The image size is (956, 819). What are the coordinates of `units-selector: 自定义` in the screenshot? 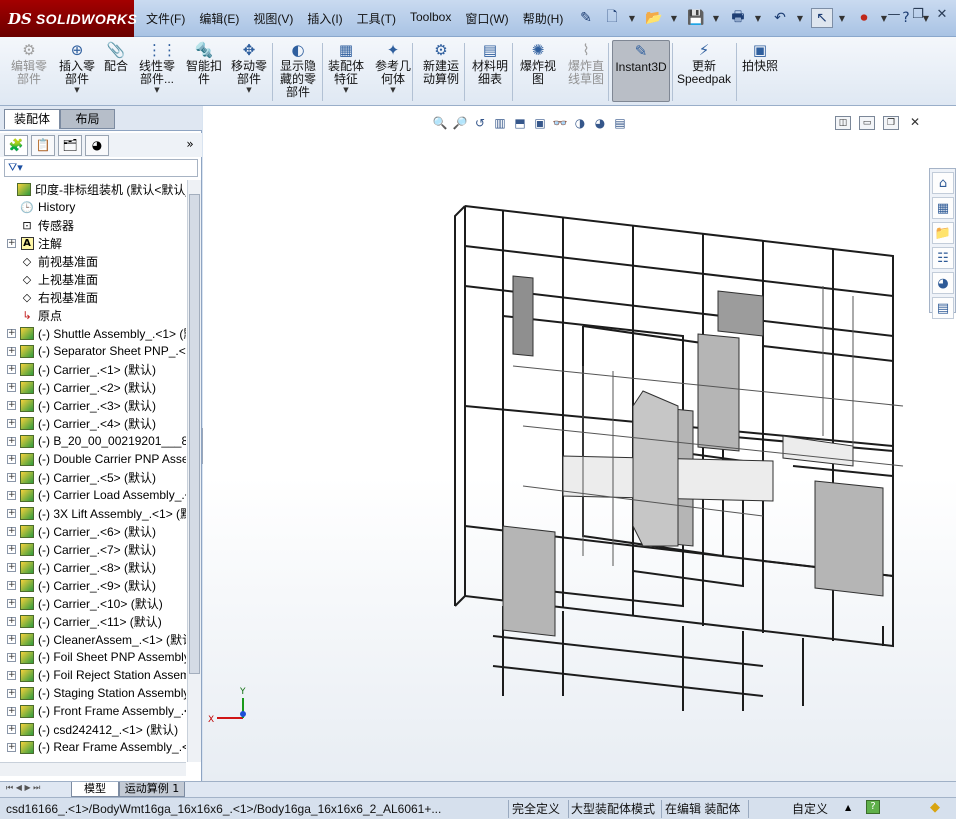 It's located at (813, 809).